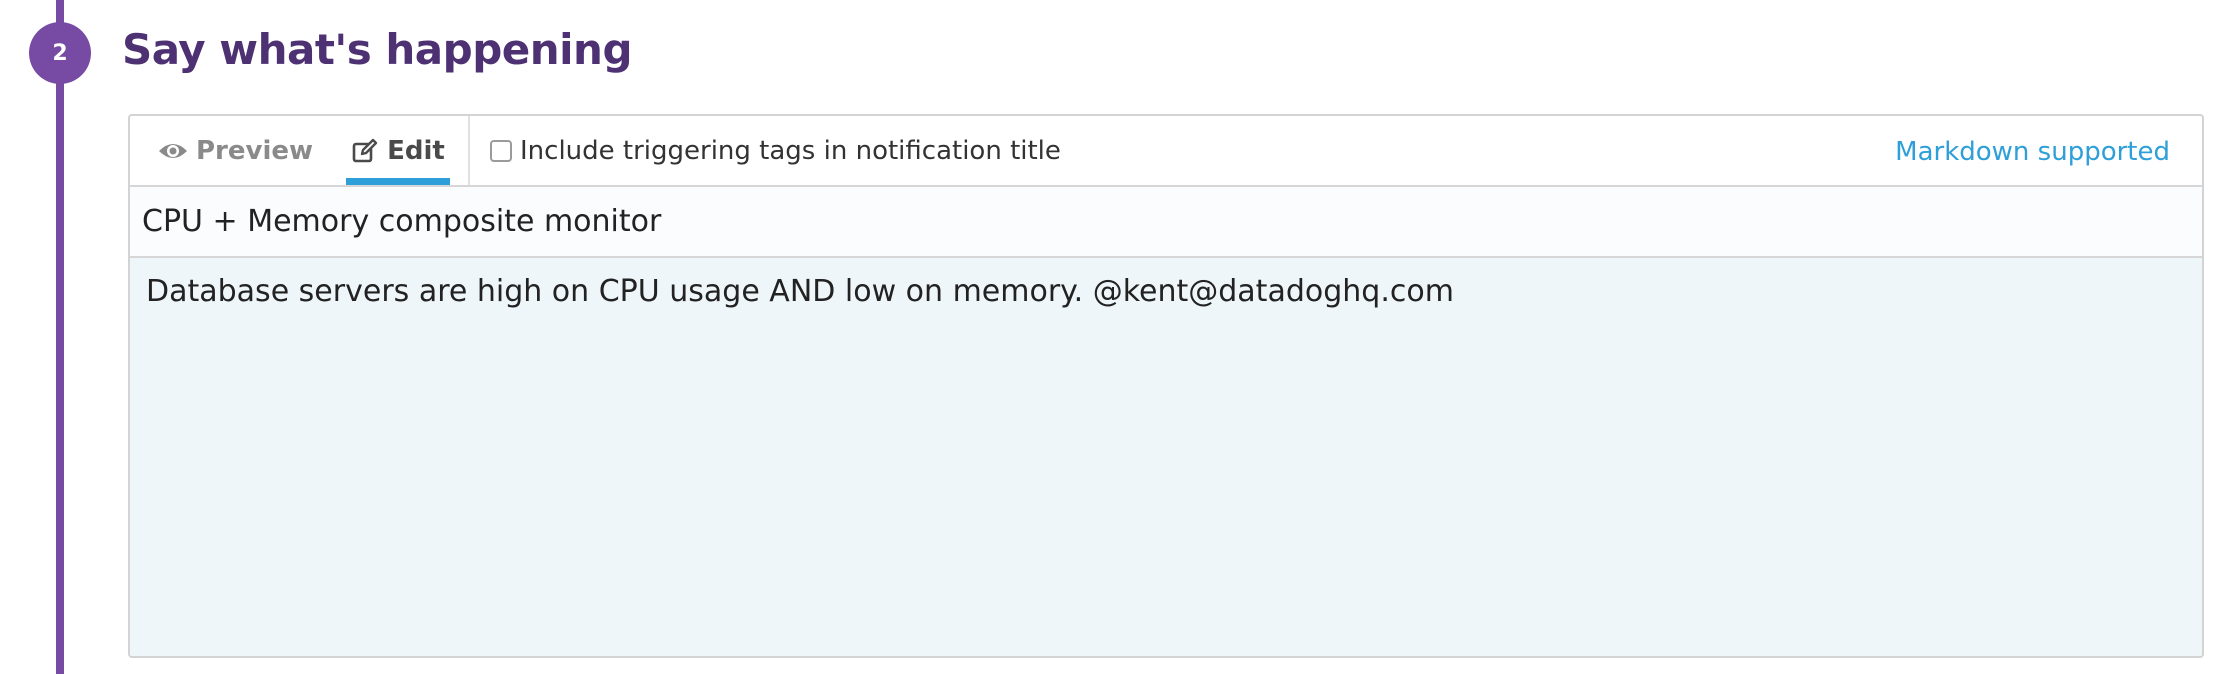  Describe the element at coordinates (1166, 222) in the screenshot. I see `notification-title-input: CPU + Memory composite monitor` at that location.